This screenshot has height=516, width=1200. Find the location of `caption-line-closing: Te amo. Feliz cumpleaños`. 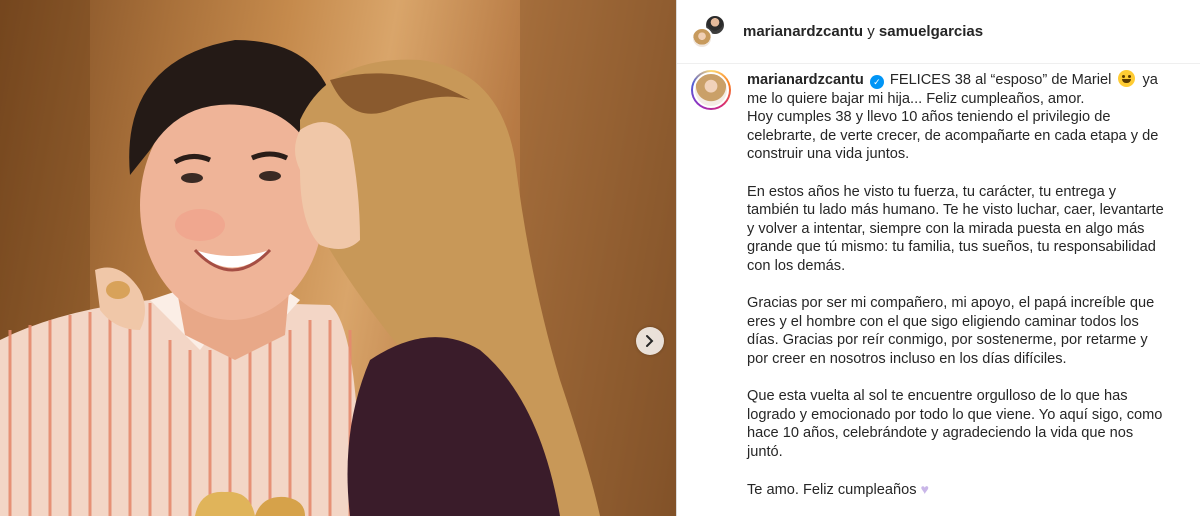

caption-line-closing: Te amo. Feliz cumpleaños is located at coordinates (832, 490).